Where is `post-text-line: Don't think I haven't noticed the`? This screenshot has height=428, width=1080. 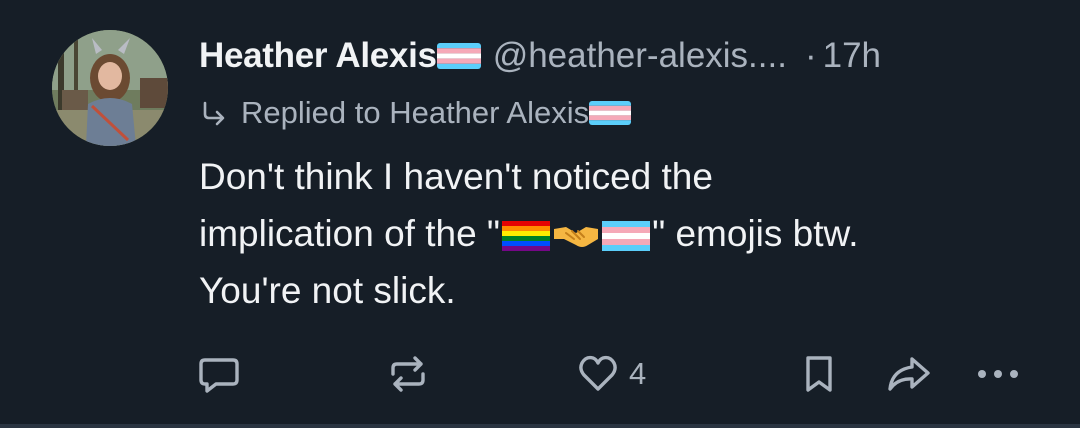
post-text-line: Don't think I haven't noticed the is located at coordinates (456, 176).